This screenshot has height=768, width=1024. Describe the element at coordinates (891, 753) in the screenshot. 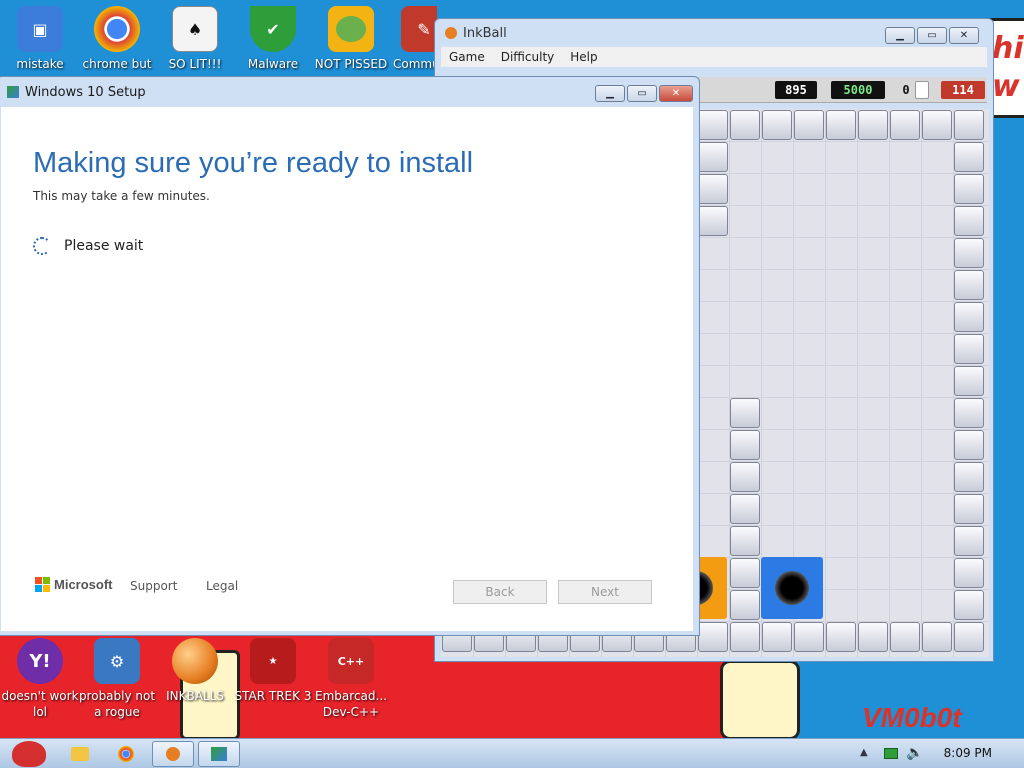

I see `network-icon` at that location.